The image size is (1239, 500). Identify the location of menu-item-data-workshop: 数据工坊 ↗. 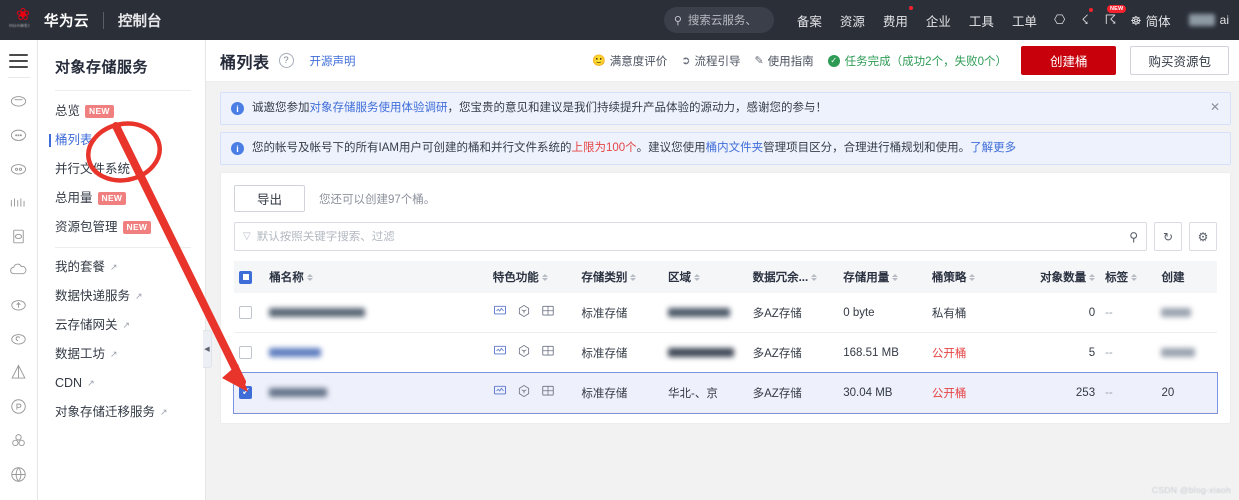
(121, 354).